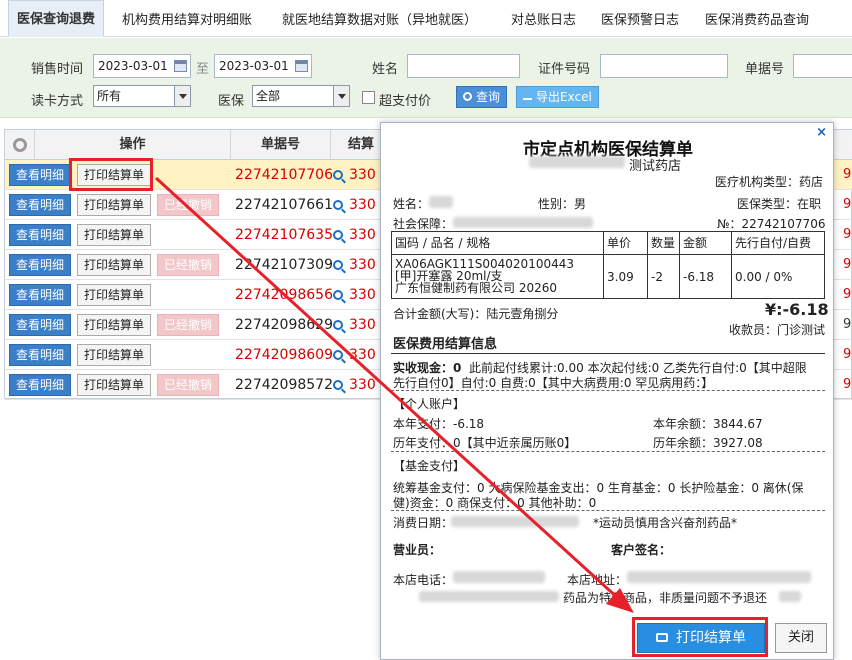  I want to click on cash-detail-2: 先行自付0】自付:0 自费:0【其中大病费用:0 罕见病用药：】, so click(553, 383).